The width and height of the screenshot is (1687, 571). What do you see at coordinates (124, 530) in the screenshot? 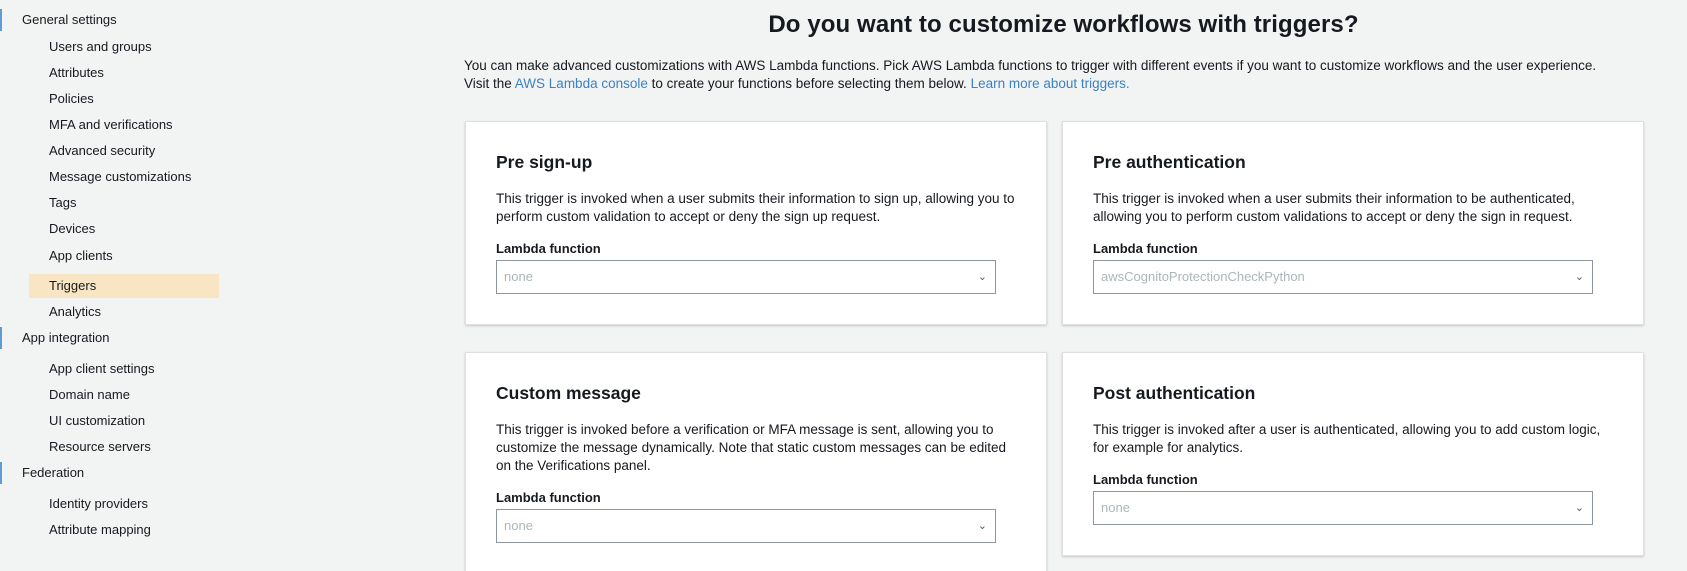
I see `sidebar-item-attribute-mapping: Attribute mapping` at bounding box center [124, 530].